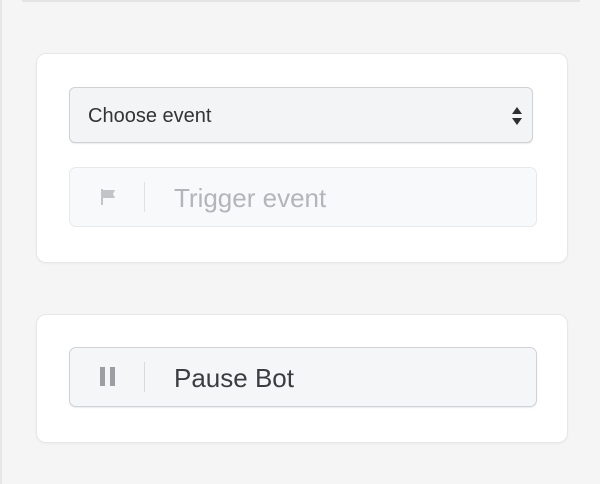 The height and width of the screenshot is (484, 600). I want to click on up-down-arrows-icon, so click(517, 116).